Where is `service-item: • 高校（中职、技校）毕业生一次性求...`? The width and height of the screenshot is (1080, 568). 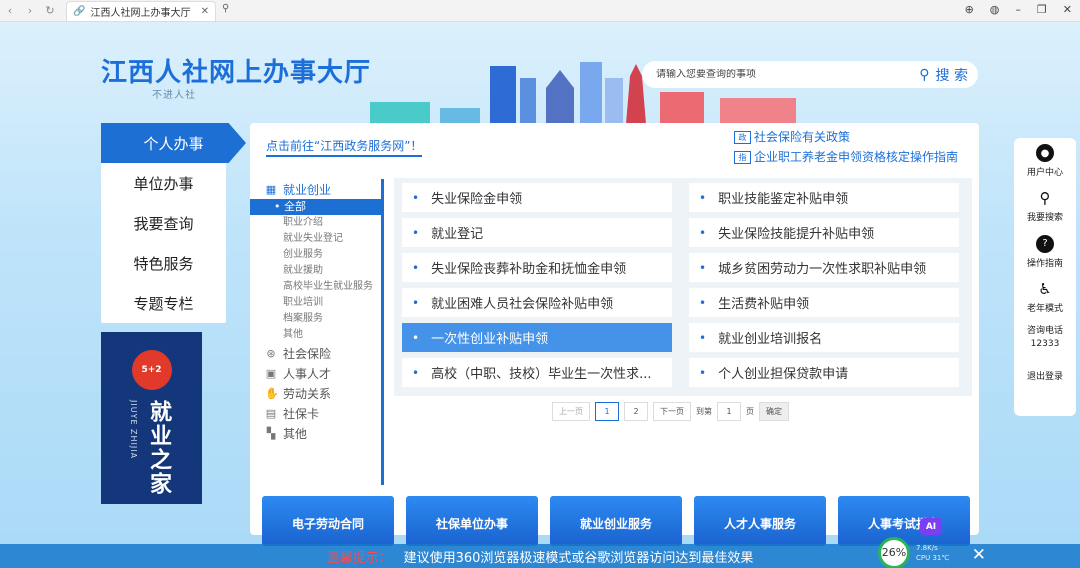 service-item: • 高校（中职、技校）毕业生一次性求... is located at coordinates (537, 372).